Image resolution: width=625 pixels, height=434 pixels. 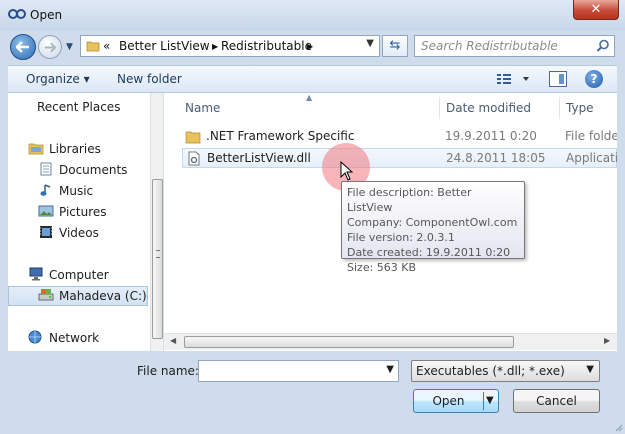 I want to click on file-date: 19.9.2011 0:20, so click(x=491, y=136).